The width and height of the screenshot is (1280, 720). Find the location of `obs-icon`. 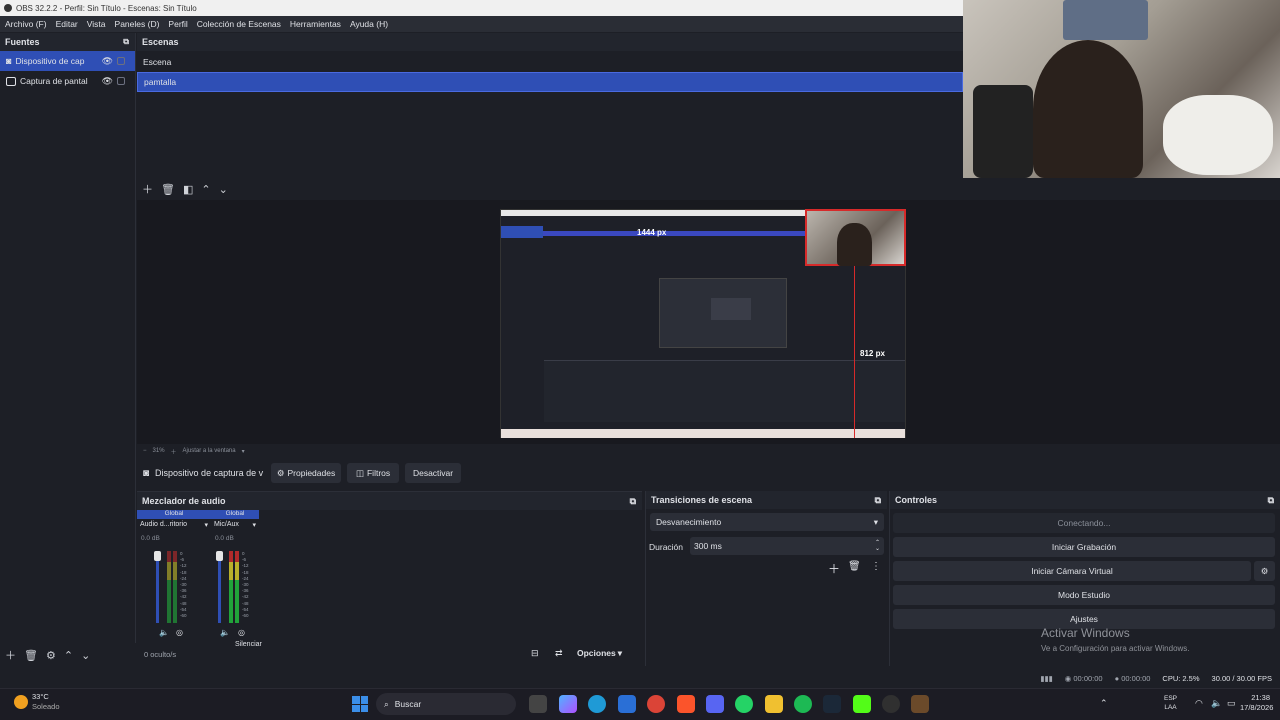

obs-icon is located at coordinates (891, 704).